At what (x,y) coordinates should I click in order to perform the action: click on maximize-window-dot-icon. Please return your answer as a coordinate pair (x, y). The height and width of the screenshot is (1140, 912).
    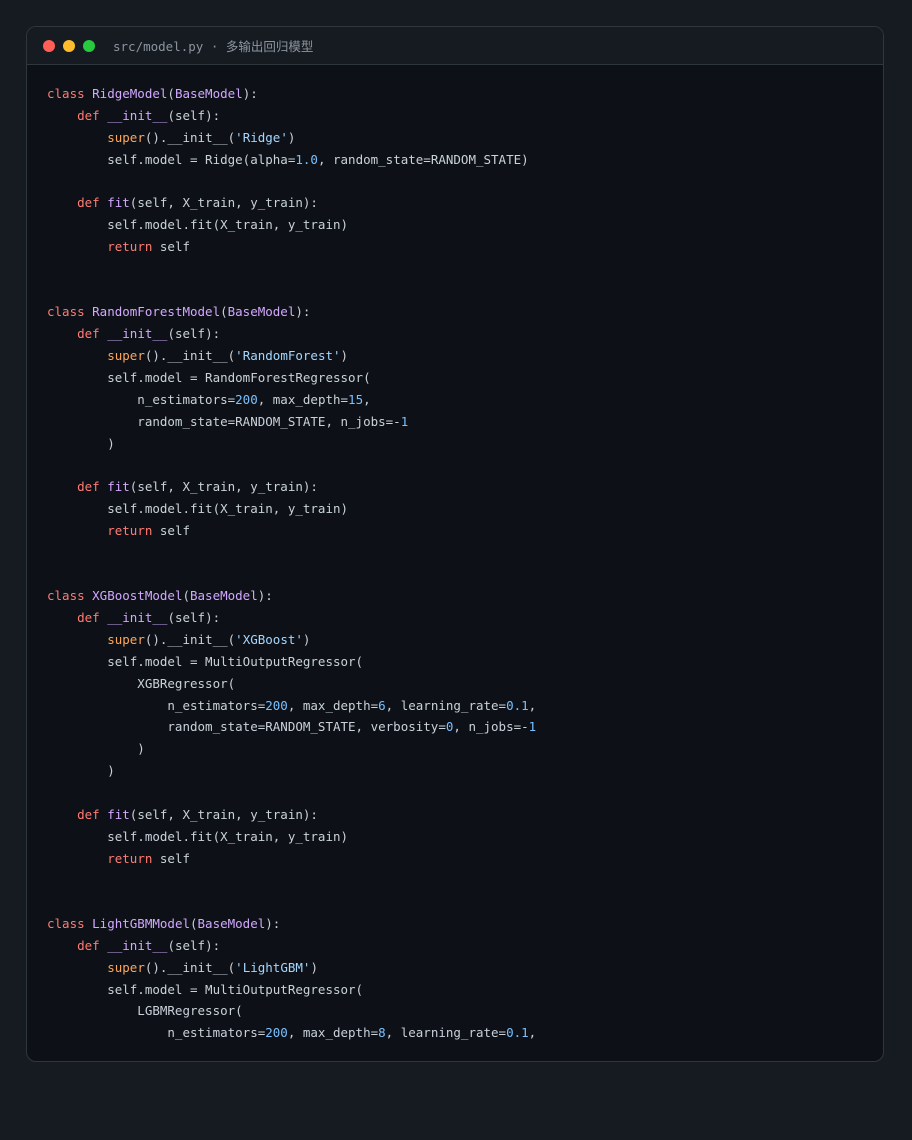
    Looking at the image, I should click on (89, 45).